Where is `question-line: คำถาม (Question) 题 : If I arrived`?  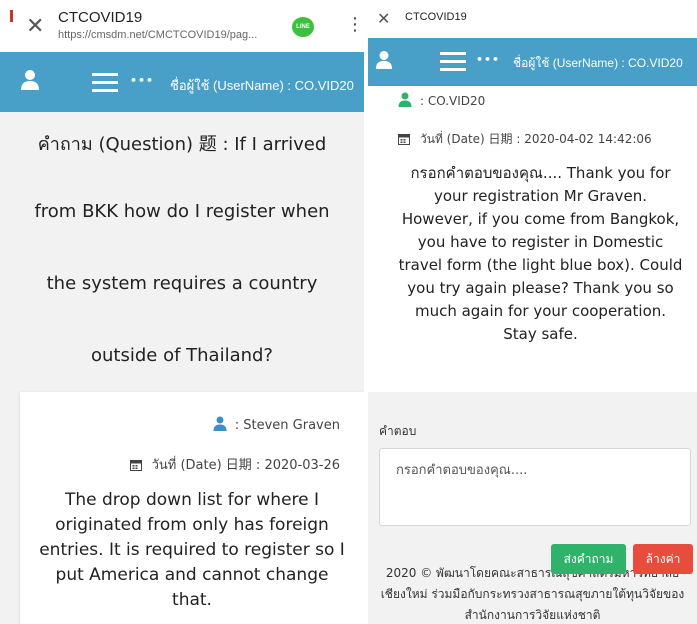
question-line: คำถาม (Question) 题 : If I arrived is located at coordinates (182, 144).